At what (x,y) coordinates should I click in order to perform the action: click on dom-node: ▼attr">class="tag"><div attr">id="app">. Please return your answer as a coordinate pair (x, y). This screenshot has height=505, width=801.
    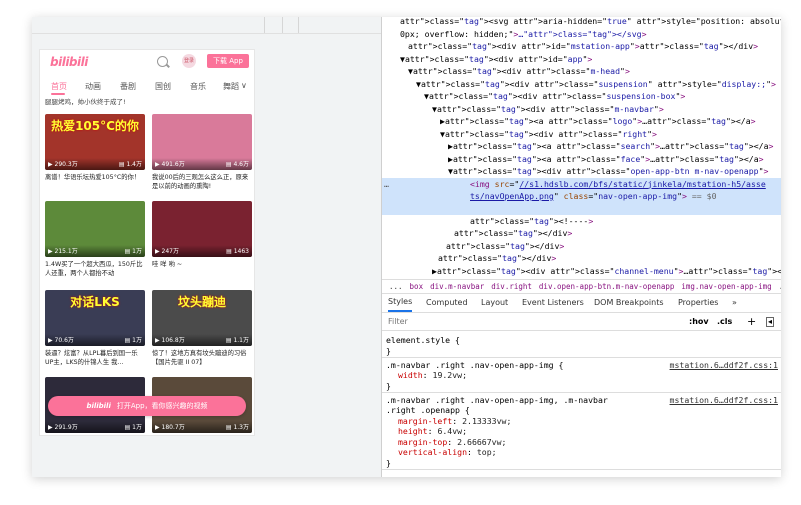
    Looking at the image, I should click on (581, 59).